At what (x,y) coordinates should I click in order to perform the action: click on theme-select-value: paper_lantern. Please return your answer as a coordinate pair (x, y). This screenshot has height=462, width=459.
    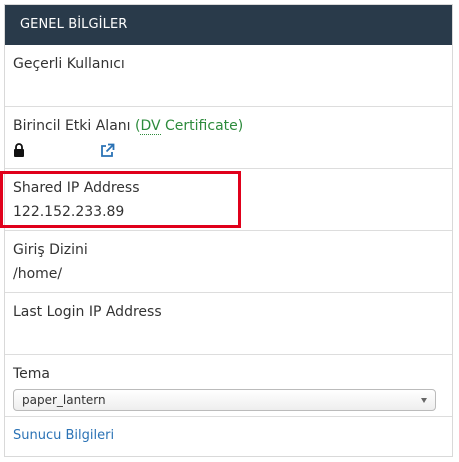
    Looking at the image, I should click on (64, 400).